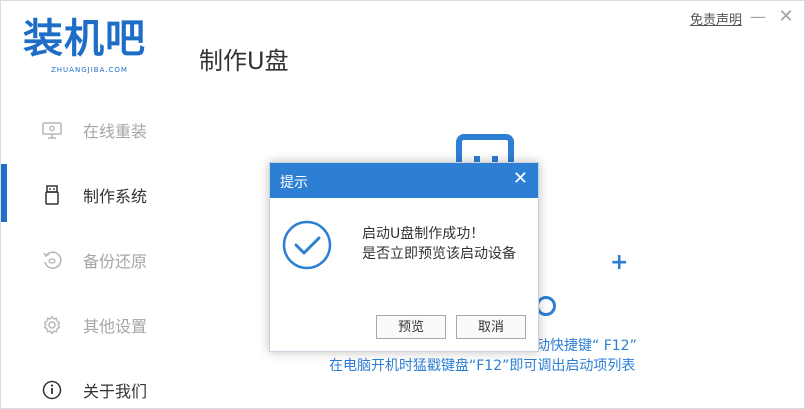 The image size is (805, 409). I want to click on cancel-button: 取消, so click(491, 327).